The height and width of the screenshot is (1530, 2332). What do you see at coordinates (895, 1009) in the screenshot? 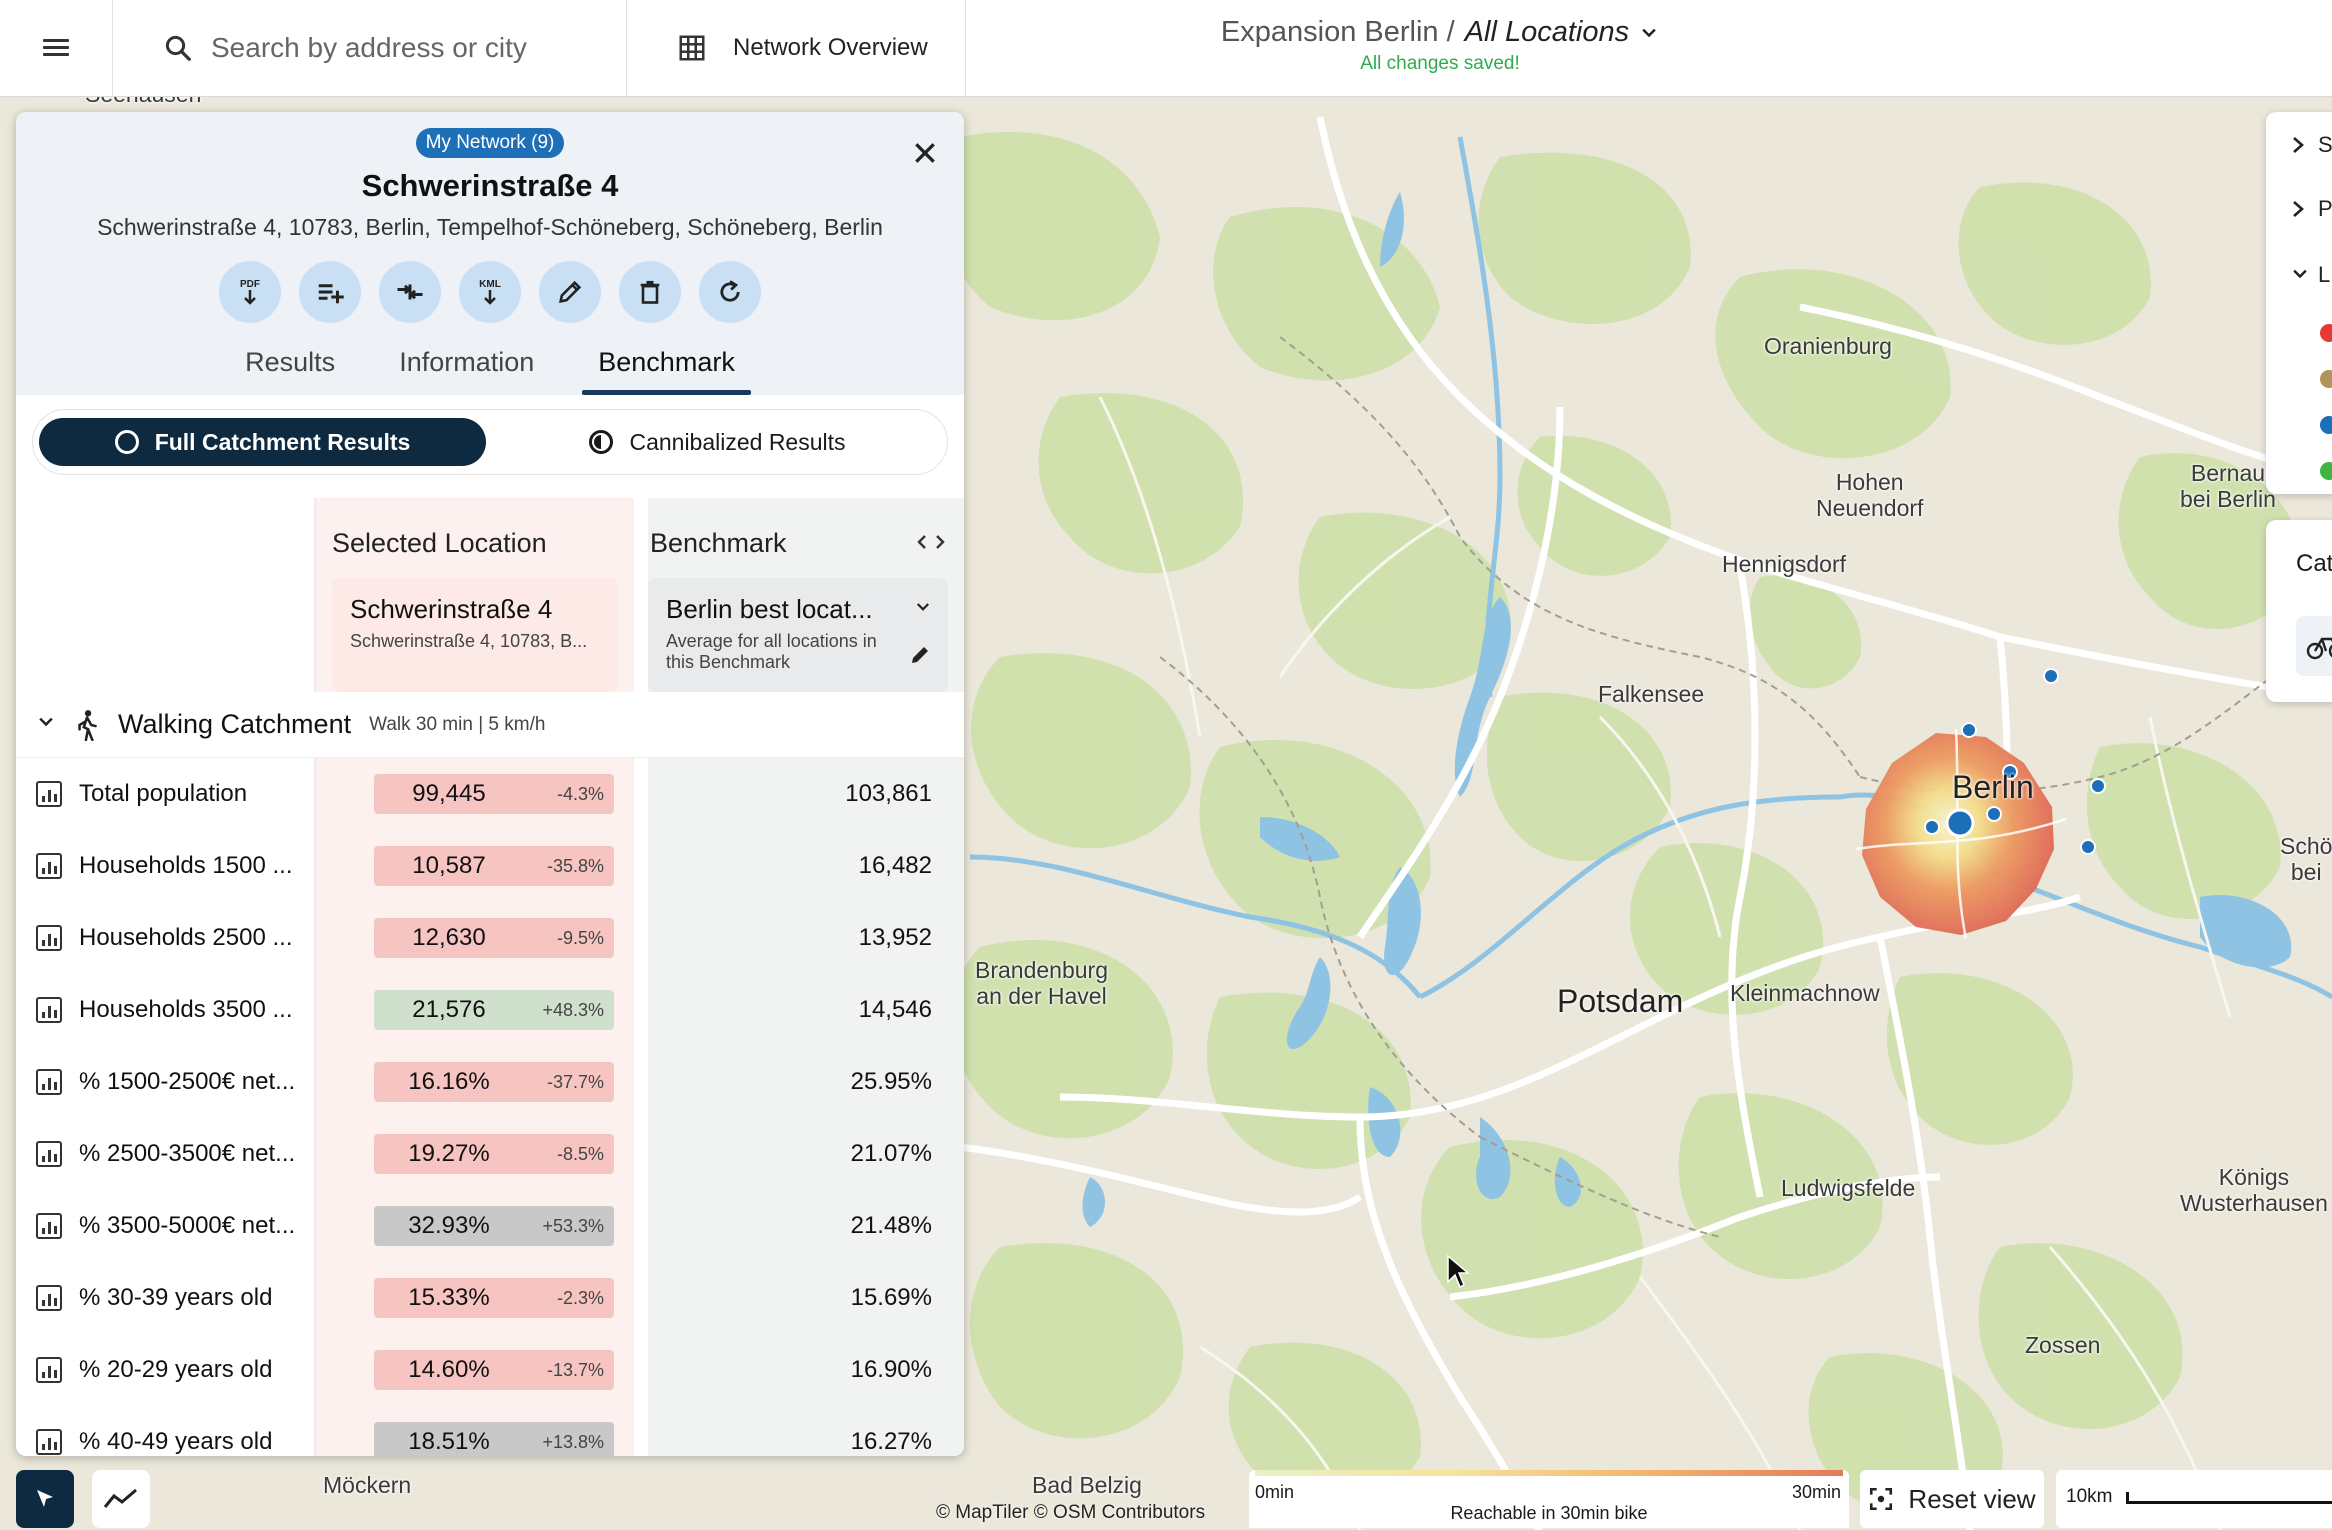
I see `benchmark-value: 14,546` at bounding box center [895, 1009].